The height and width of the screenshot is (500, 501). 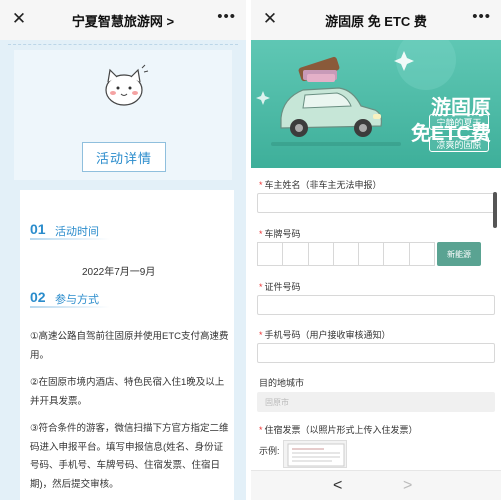 What do you see at coordinates (337, 486) in the screenshot?
I see `back-arrow-icon: <` at bounding box center [337, 486].